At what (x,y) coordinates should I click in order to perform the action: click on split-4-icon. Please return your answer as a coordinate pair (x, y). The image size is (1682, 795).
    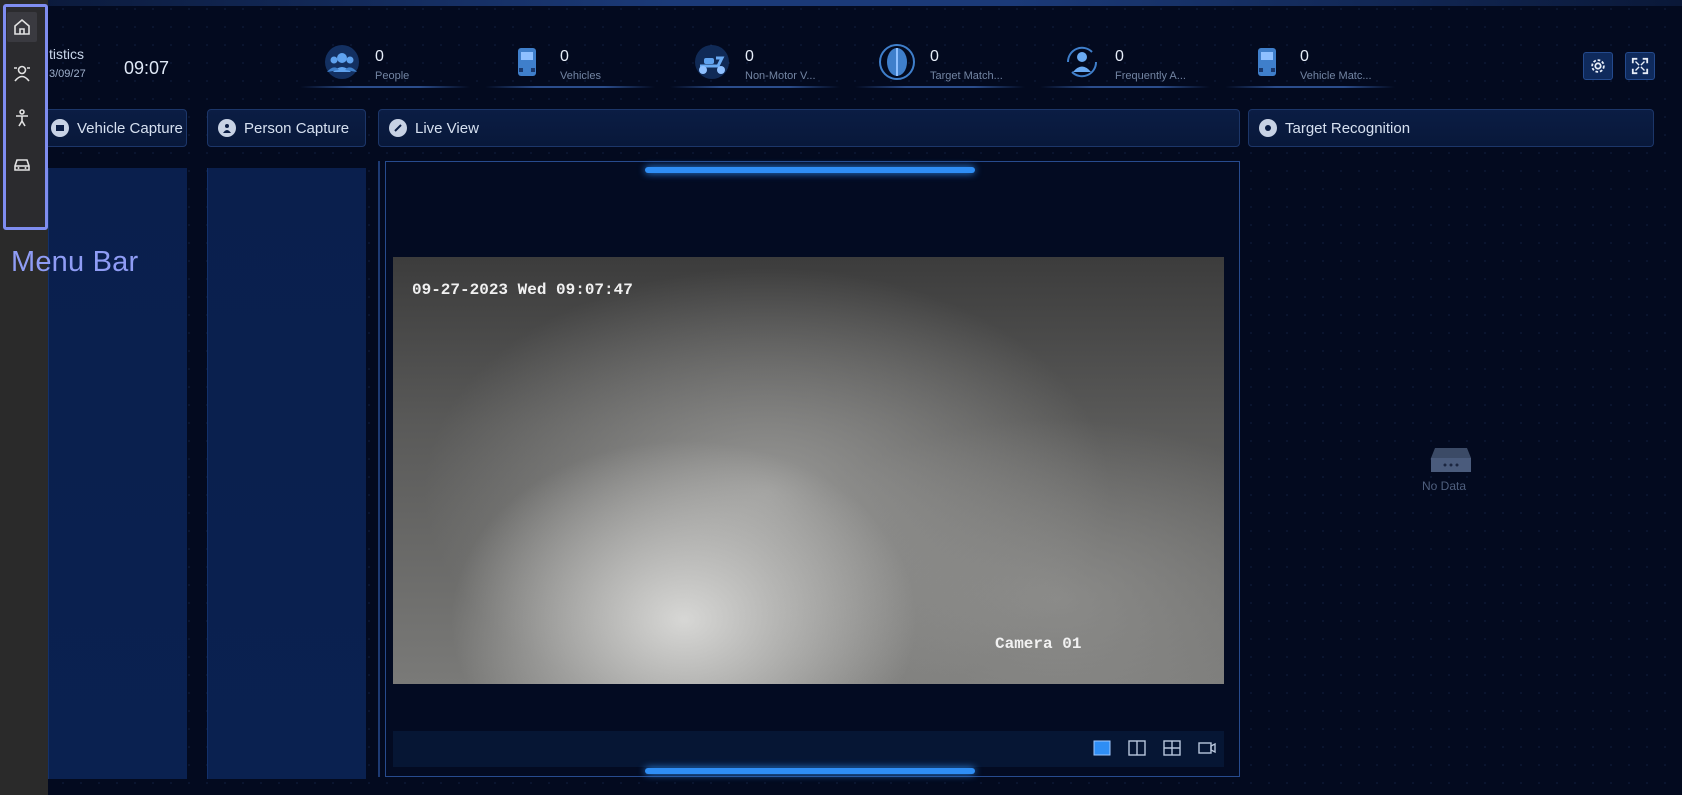
    Looking at the image, I should click on (1172, 748).